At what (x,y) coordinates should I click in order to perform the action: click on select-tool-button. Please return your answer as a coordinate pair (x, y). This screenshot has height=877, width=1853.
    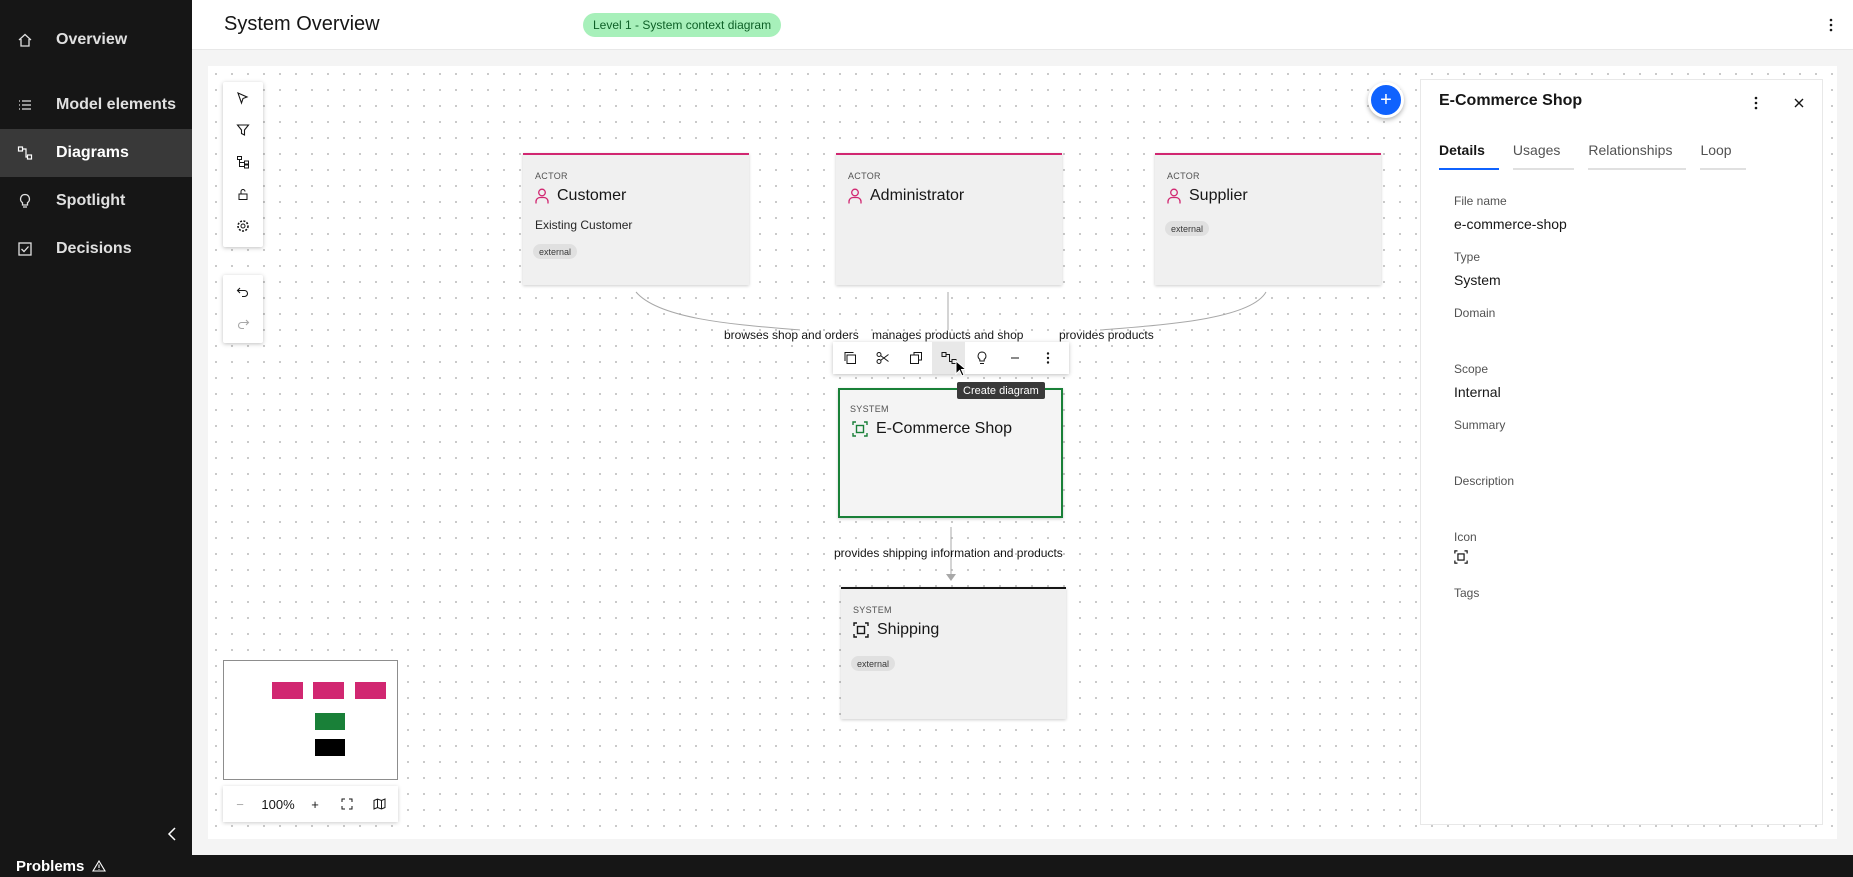
    Looking at the image, I should click on (243, 98).